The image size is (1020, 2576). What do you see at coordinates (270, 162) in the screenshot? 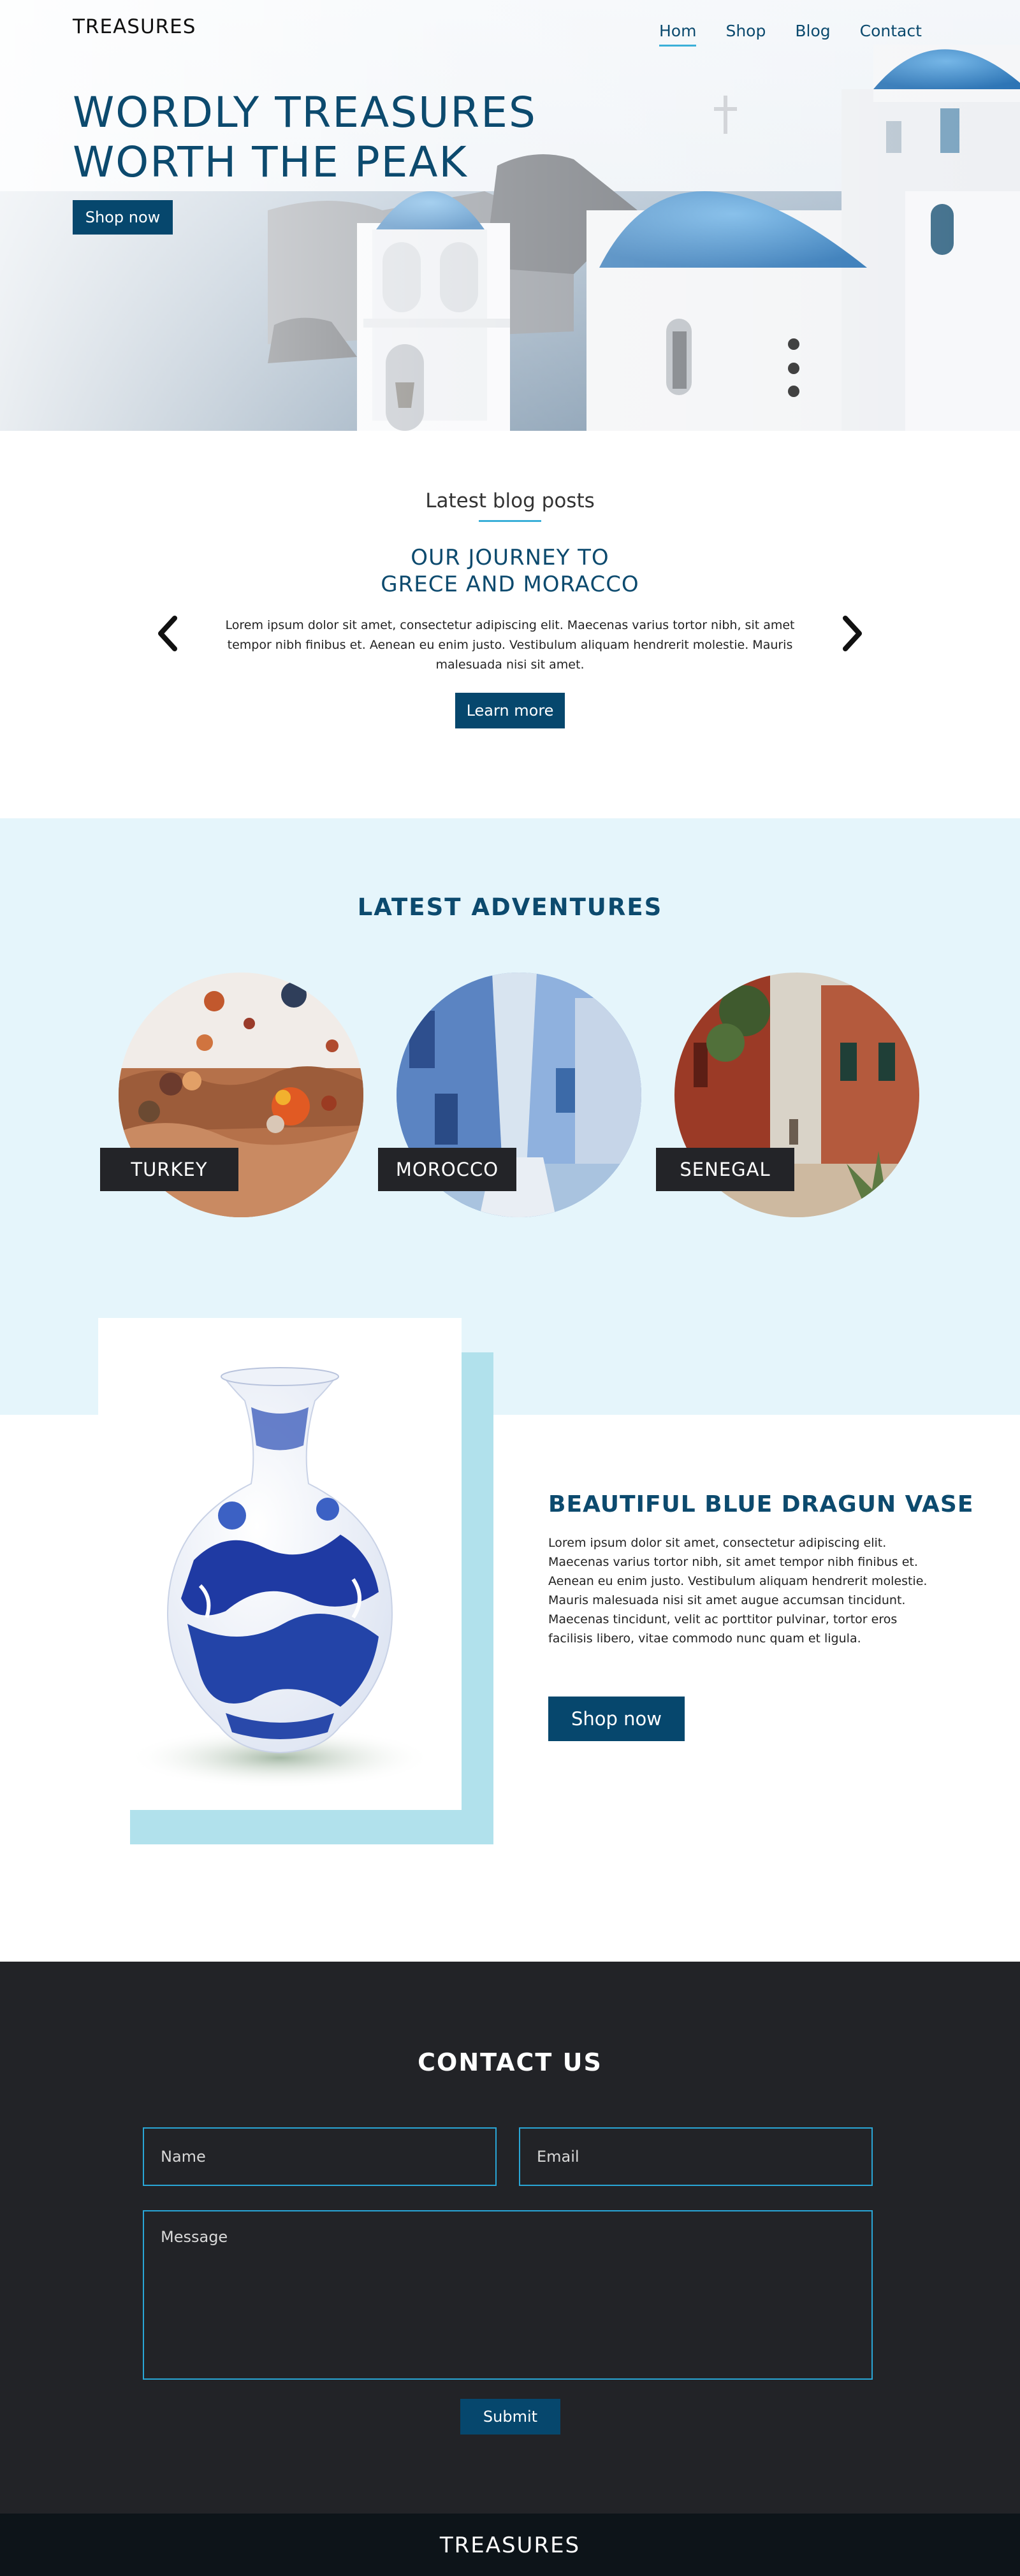
I see `hero-title-line-2: WORTH THE PEAK` at bounding box center [270, 162].